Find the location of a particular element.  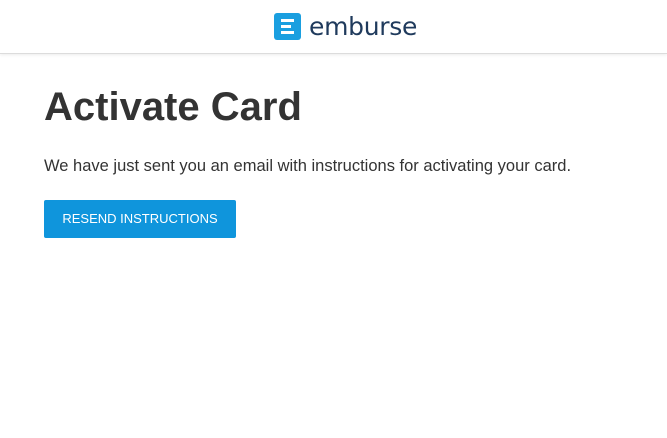

emburse-e-logo-icon is located at coordinates (287, 26).